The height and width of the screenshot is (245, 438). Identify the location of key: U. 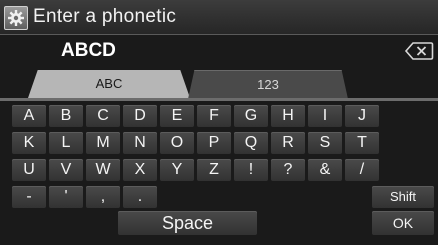
(29, 170).